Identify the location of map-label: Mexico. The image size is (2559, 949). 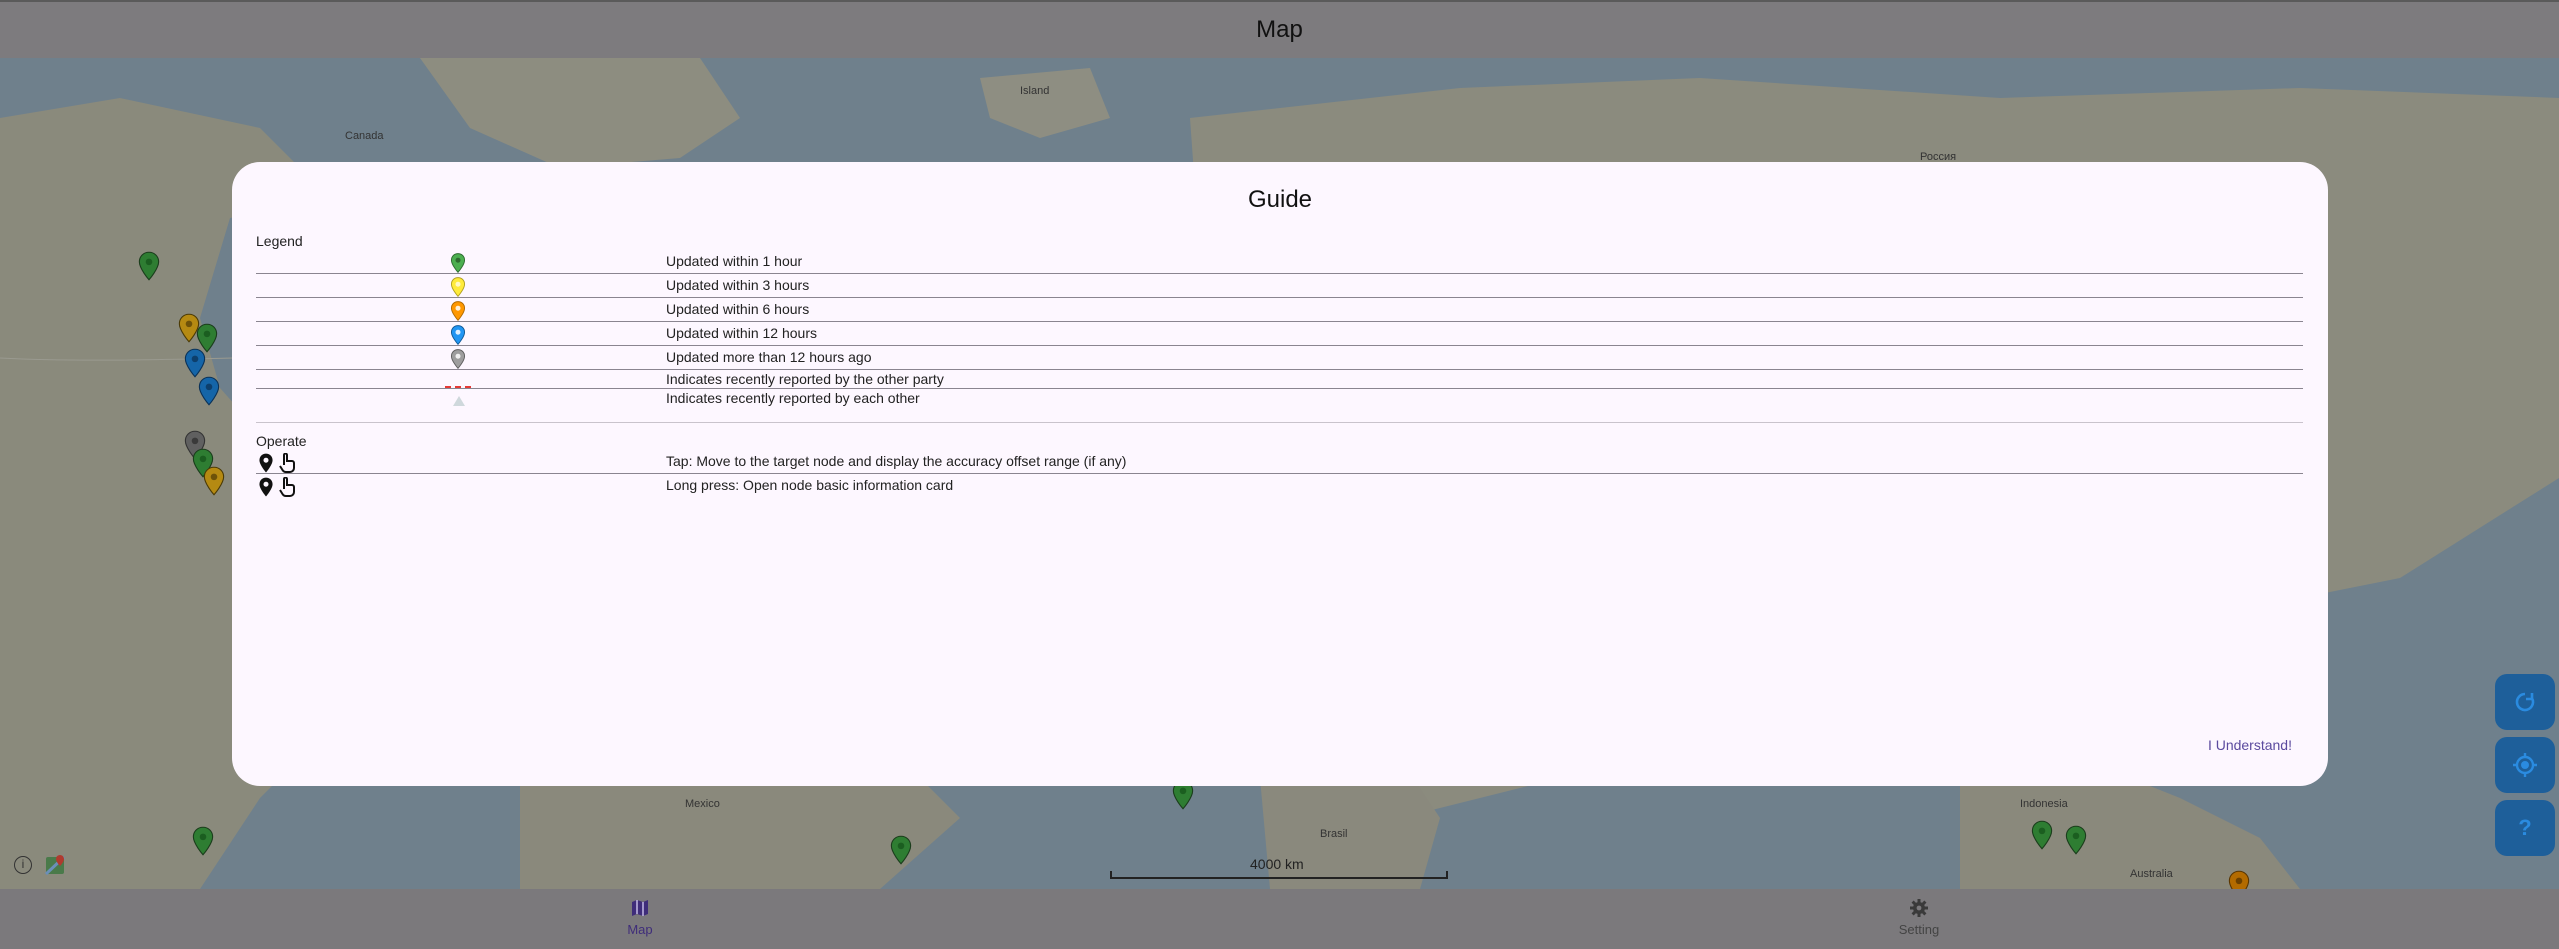
(702, 804).